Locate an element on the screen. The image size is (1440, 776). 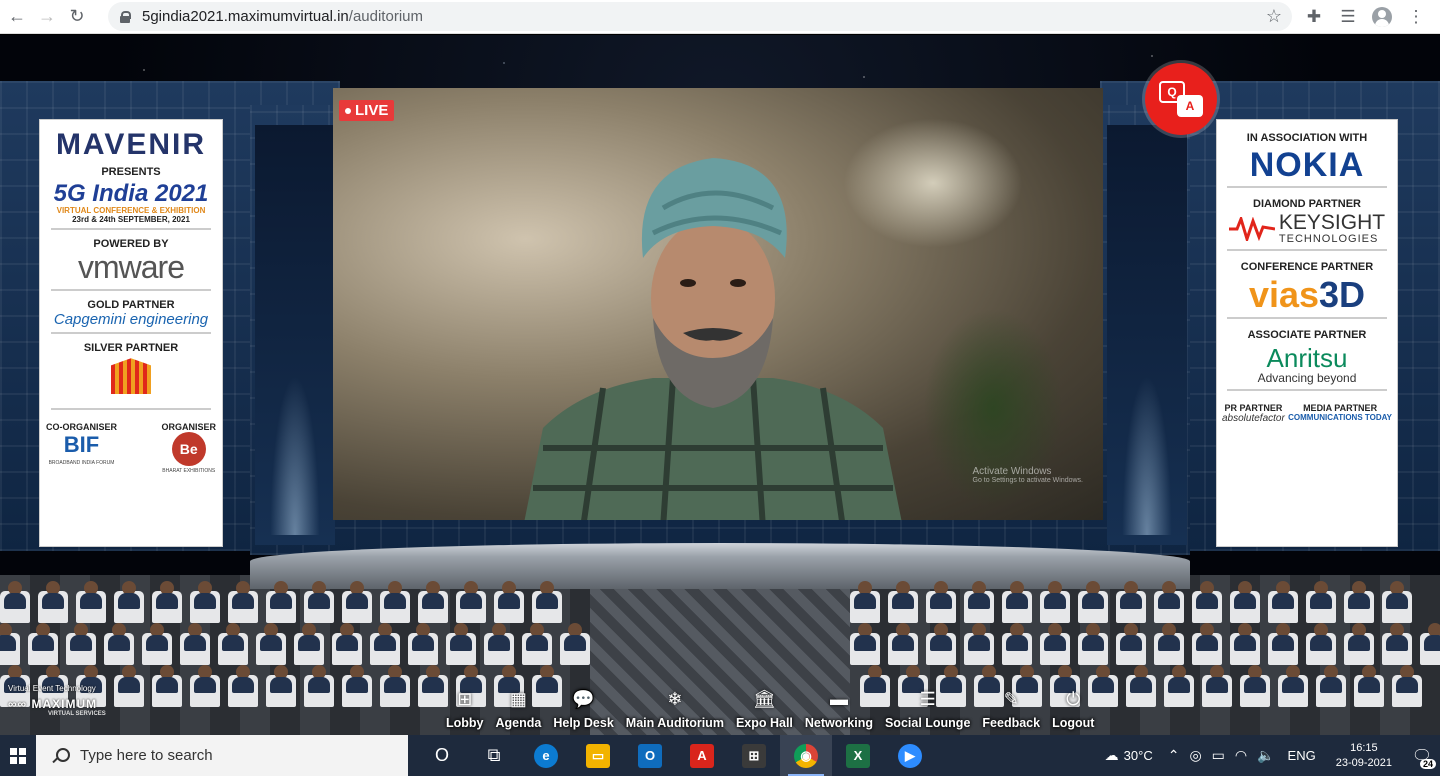
nav-label: Main Auditorium is located at coordinates (674, 723).